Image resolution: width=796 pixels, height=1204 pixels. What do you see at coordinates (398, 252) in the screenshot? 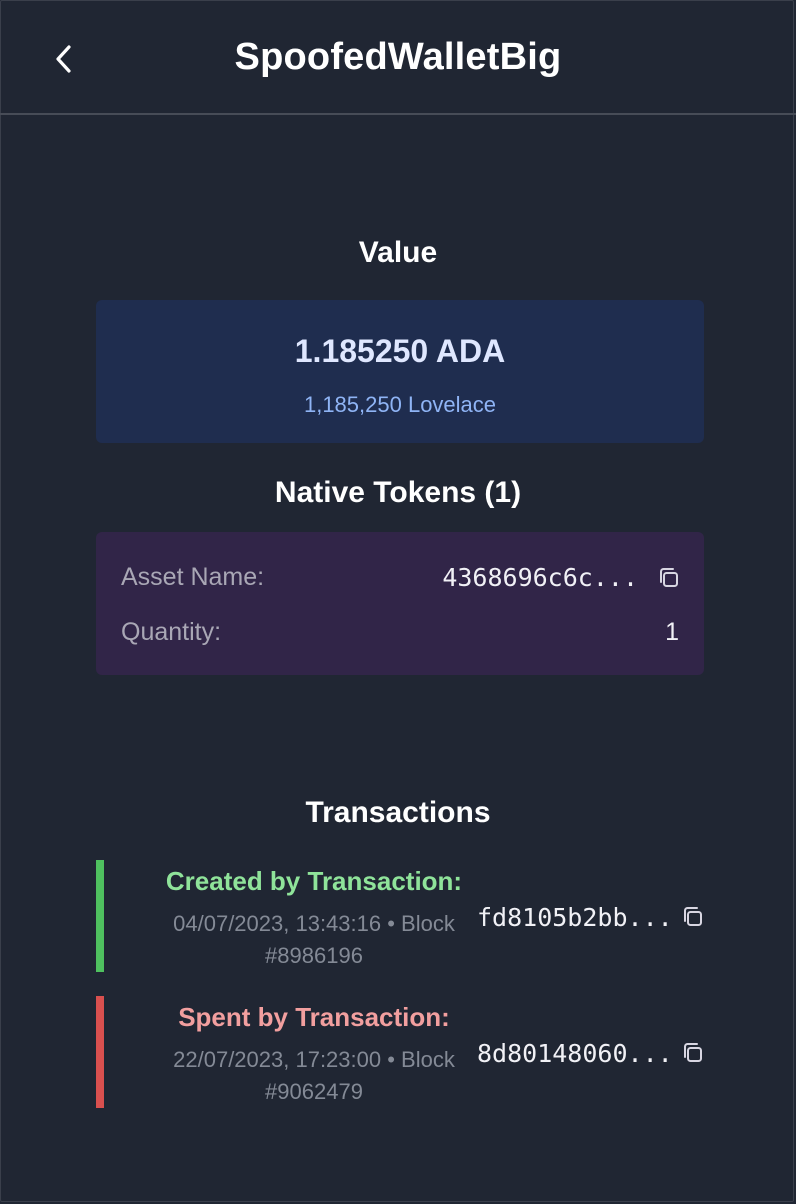
I see `value-heading: Value` at bounding box center [398, 252].